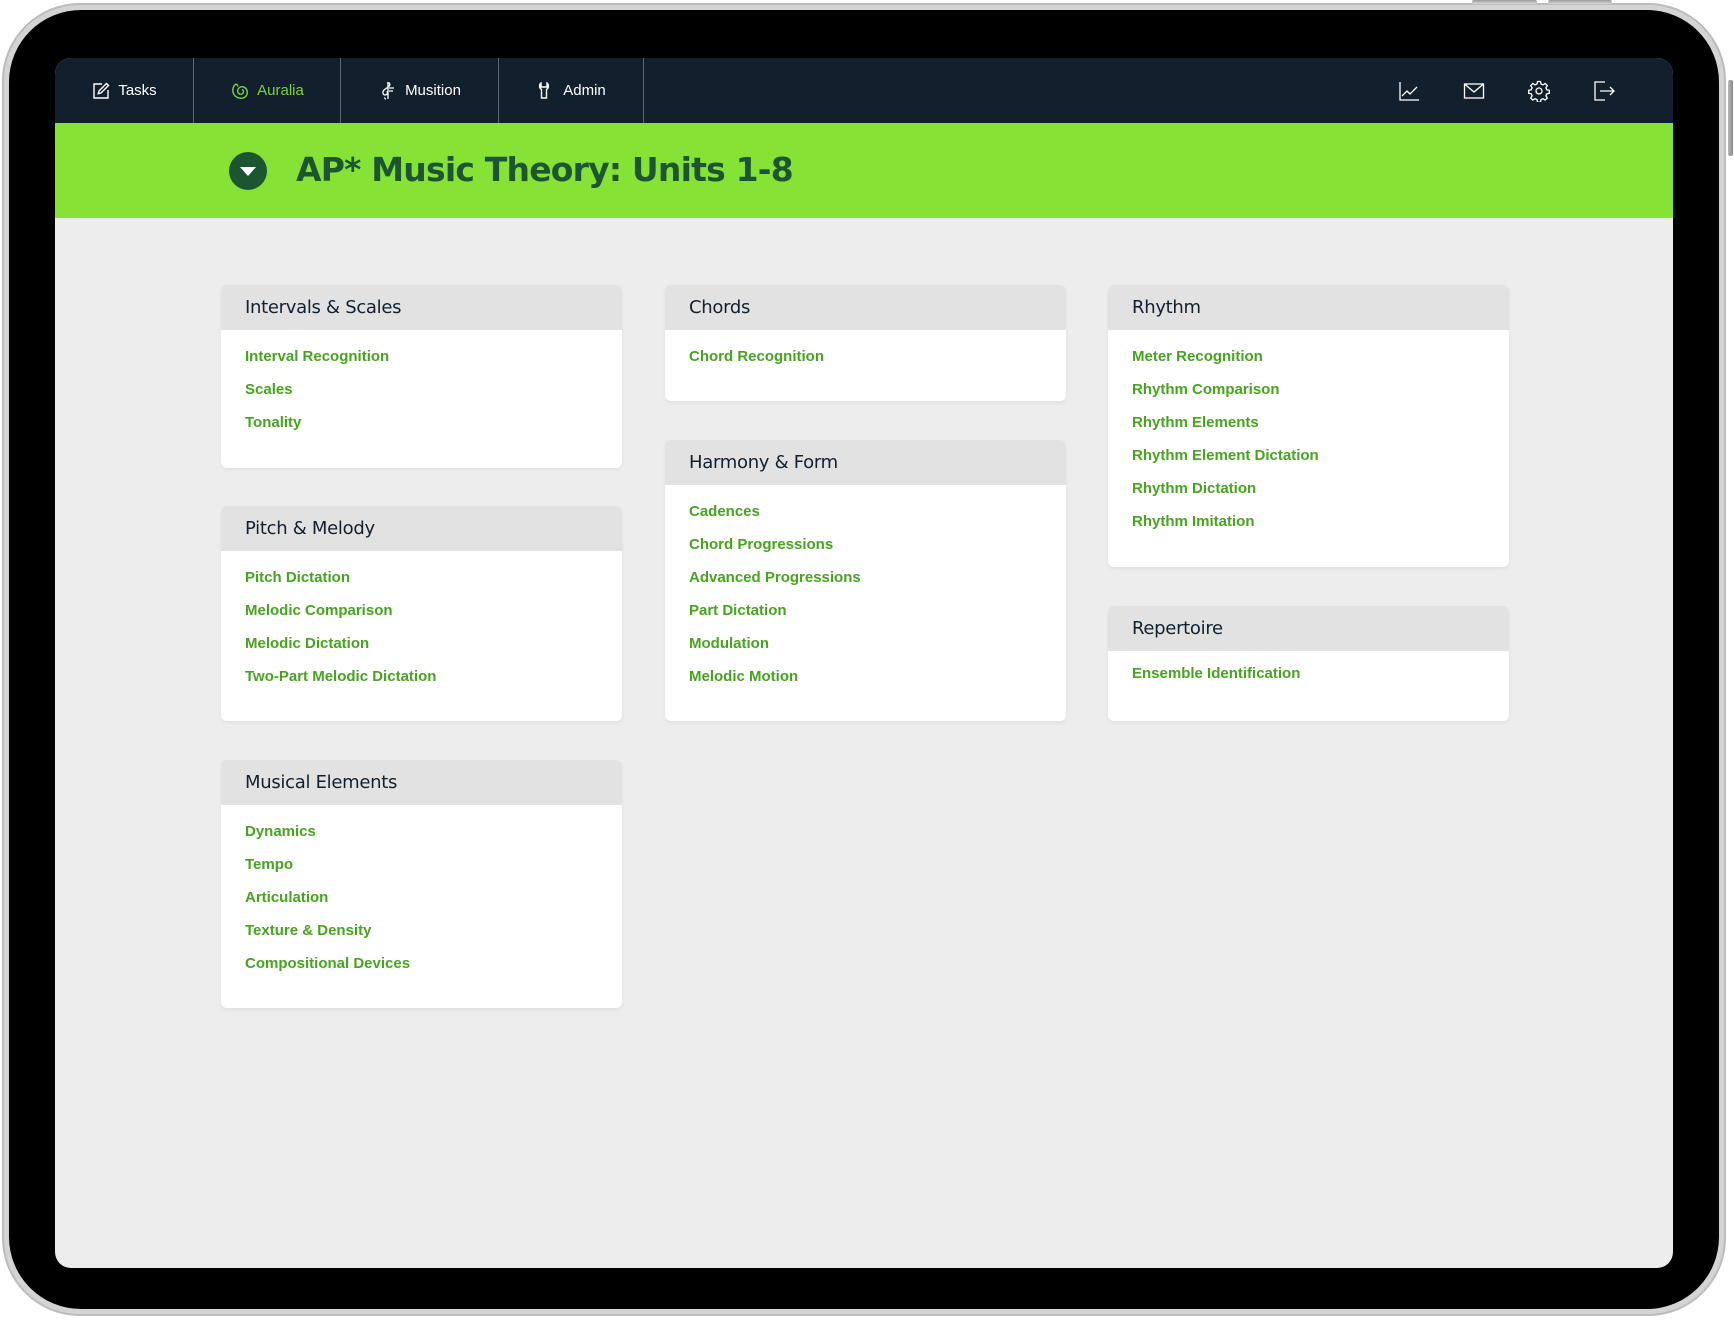 The height and width of the screenshot is (1324, 1734). Describe the element at coordinates (877, 584) in the screenshot. I see `exercise-link: Advanced Progressions` at that location.